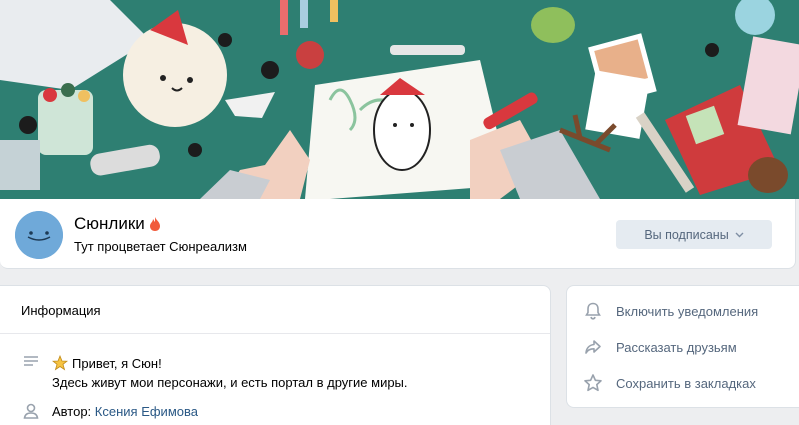 The width and height of the screenshot is (799, 425). What do you see at coordinates (275, 333) in the screenshot?
I see `divider` at bounding box center [275, 333].